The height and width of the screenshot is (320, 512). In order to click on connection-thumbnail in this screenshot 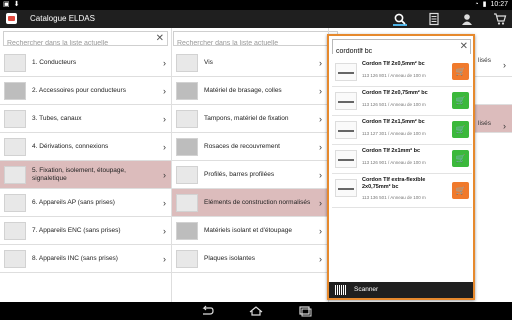, I will do `click(15, 146)`.